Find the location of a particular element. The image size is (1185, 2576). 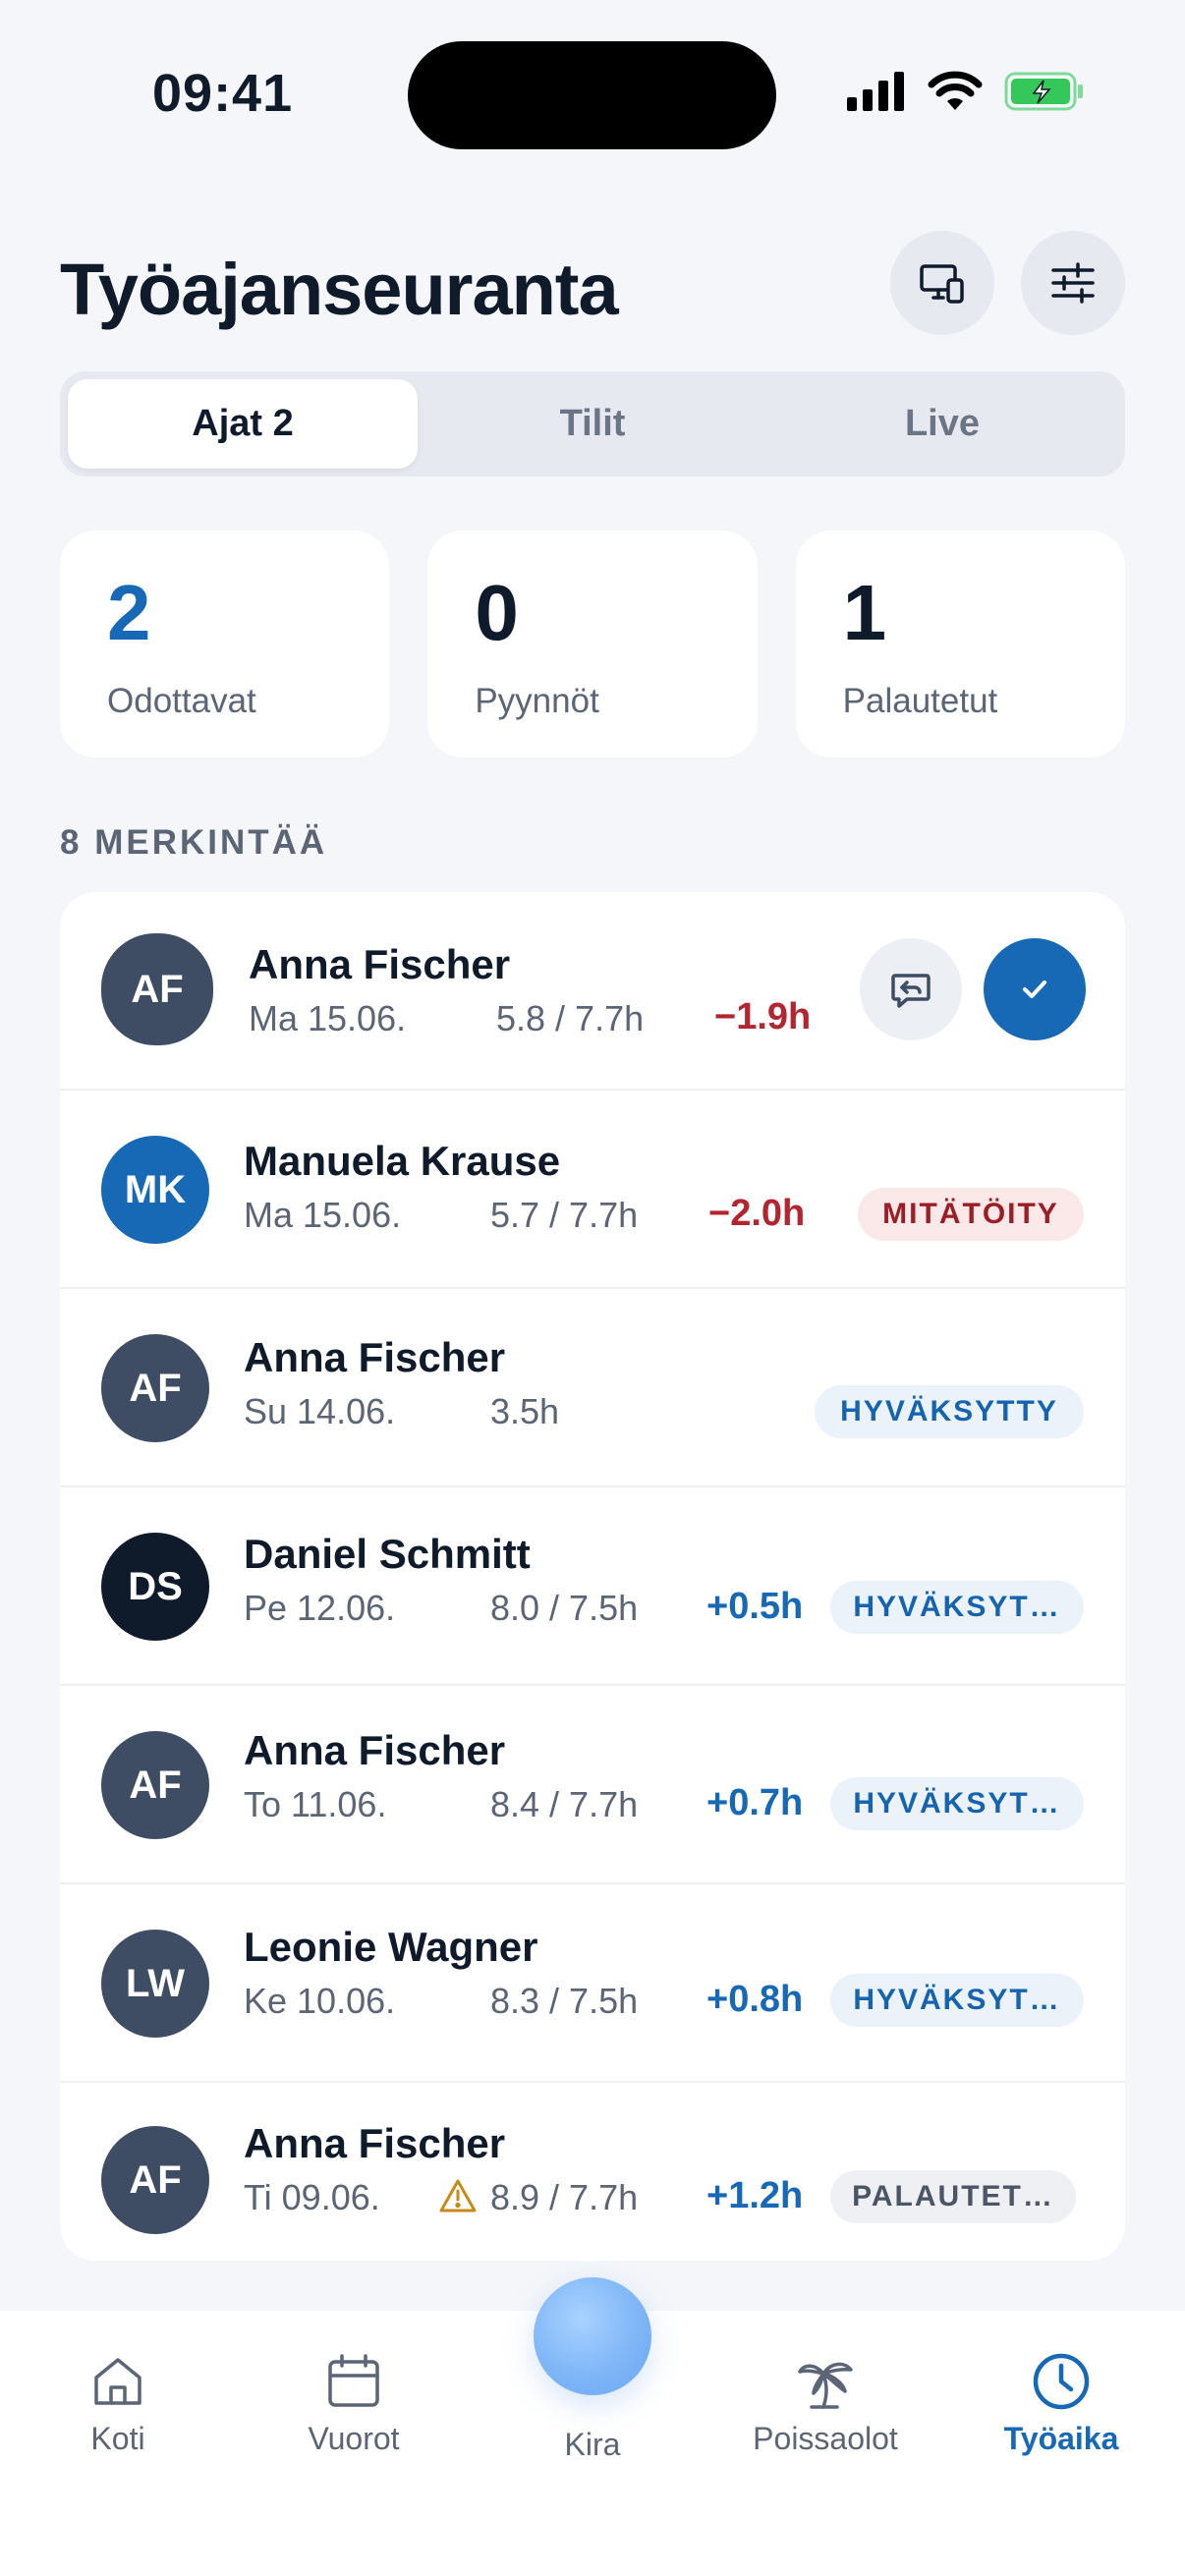

check-icon is located at coordinates (1034, 989).